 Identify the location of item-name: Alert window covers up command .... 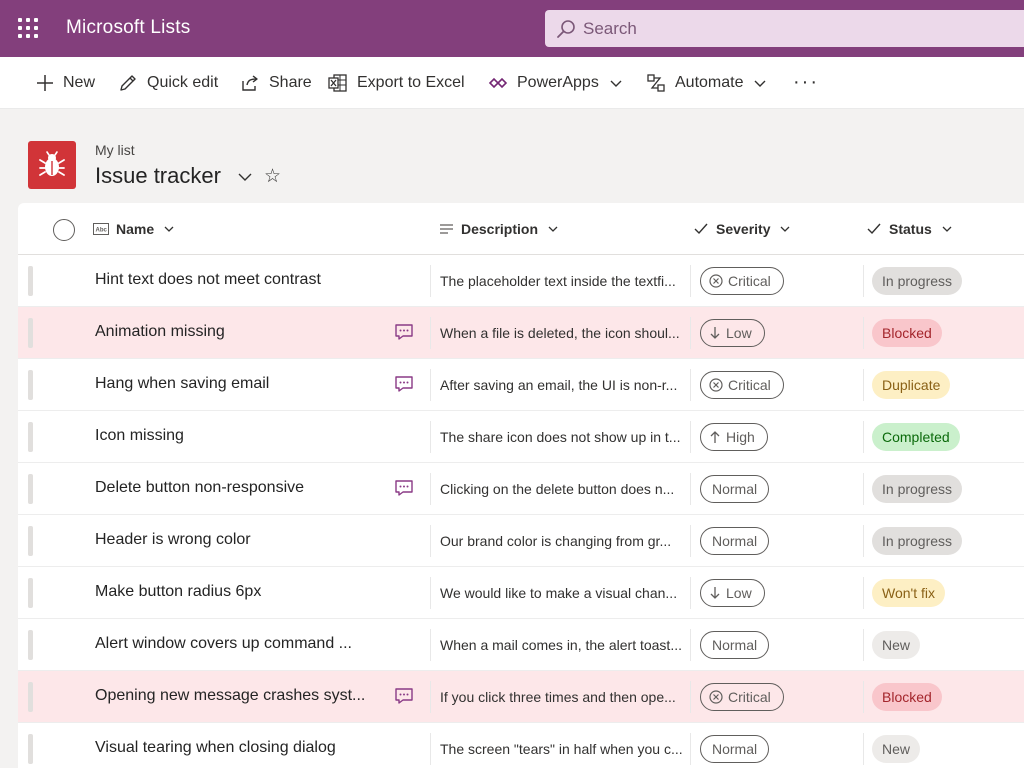
(223, 644).